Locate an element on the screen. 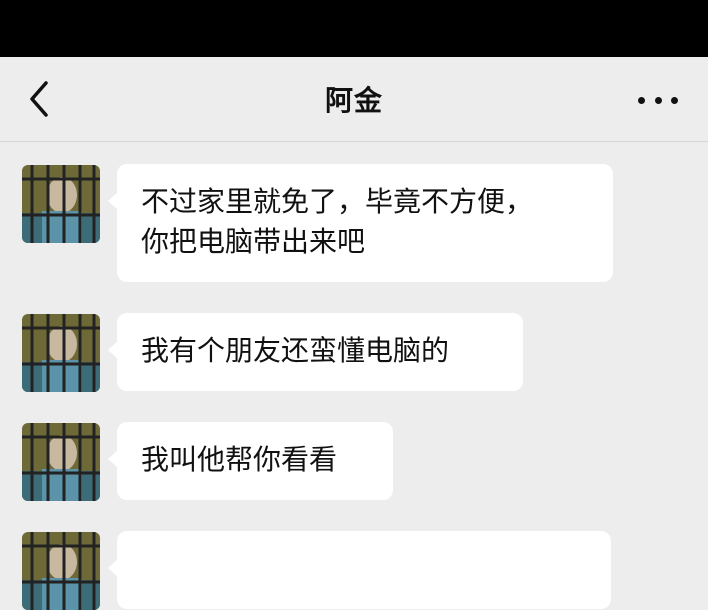 The width and height of the screenshot is (708, 610). chat-header: 阿金 is located at coordinates (354, 99).